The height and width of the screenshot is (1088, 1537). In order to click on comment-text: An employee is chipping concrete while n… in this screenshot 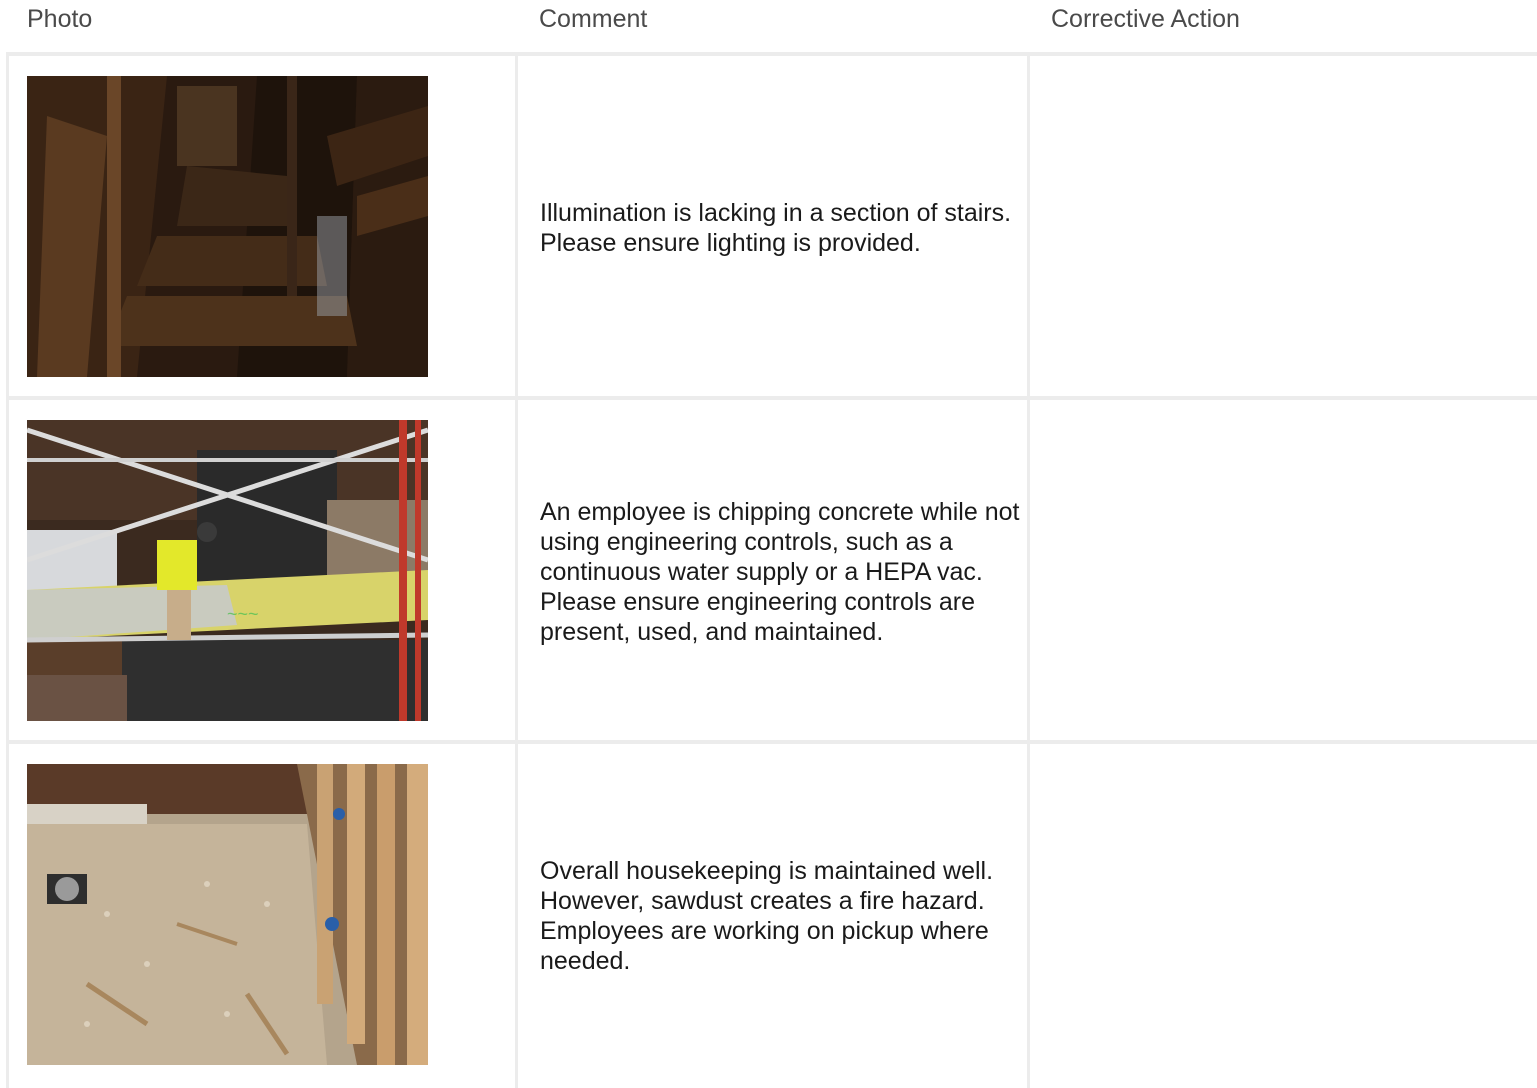, I will do `click(780, 572)`.